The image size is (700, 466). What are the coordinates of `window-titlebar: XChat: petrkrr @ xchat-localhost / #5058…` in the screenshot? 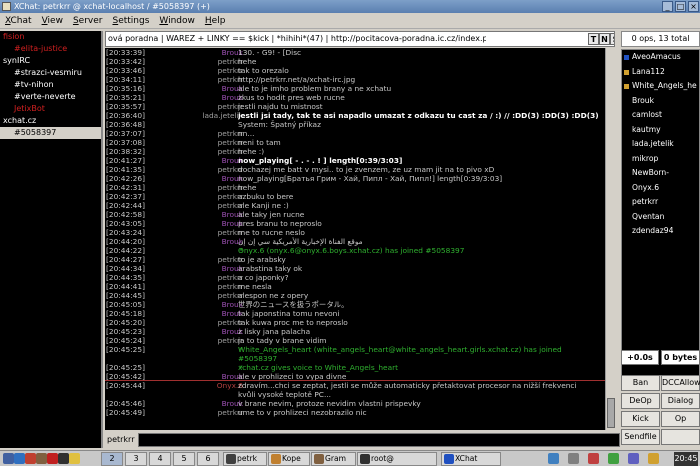 It's located at (350, 6).